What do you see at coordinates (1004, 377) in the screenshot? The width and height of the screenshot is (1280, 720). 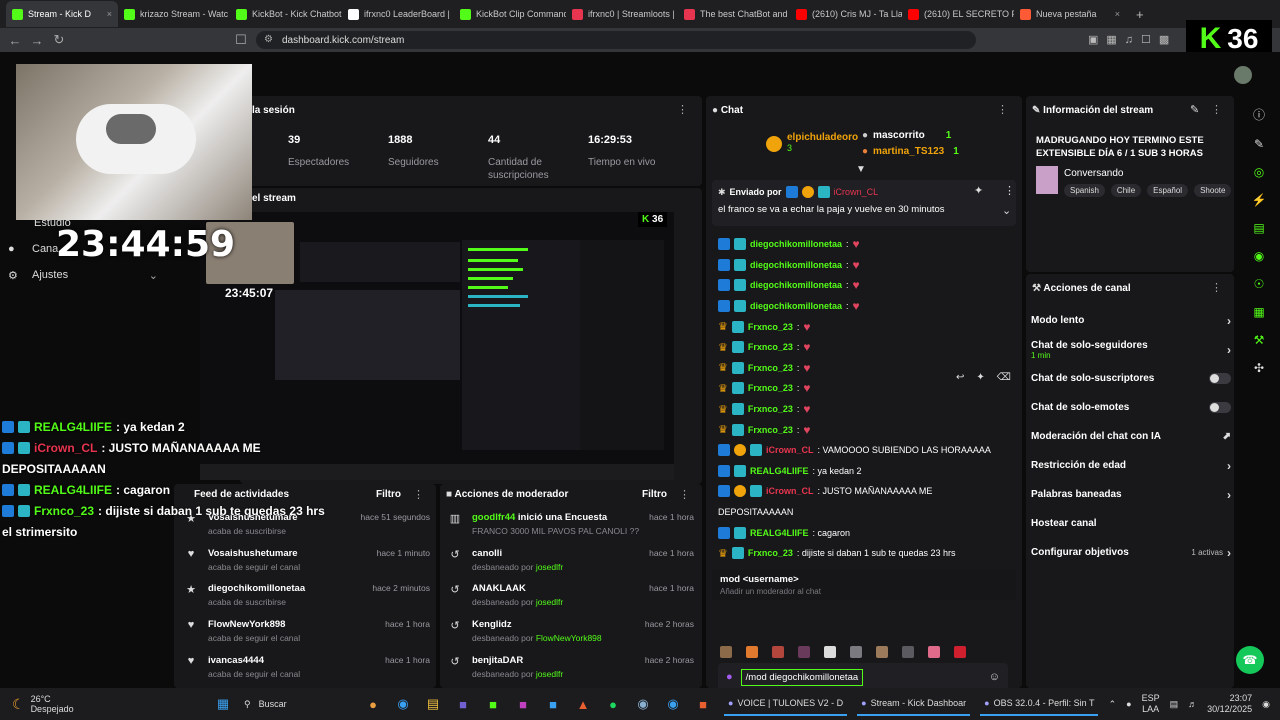 I see `delete-icon: ⌫` at bounding box center [1004, 377].